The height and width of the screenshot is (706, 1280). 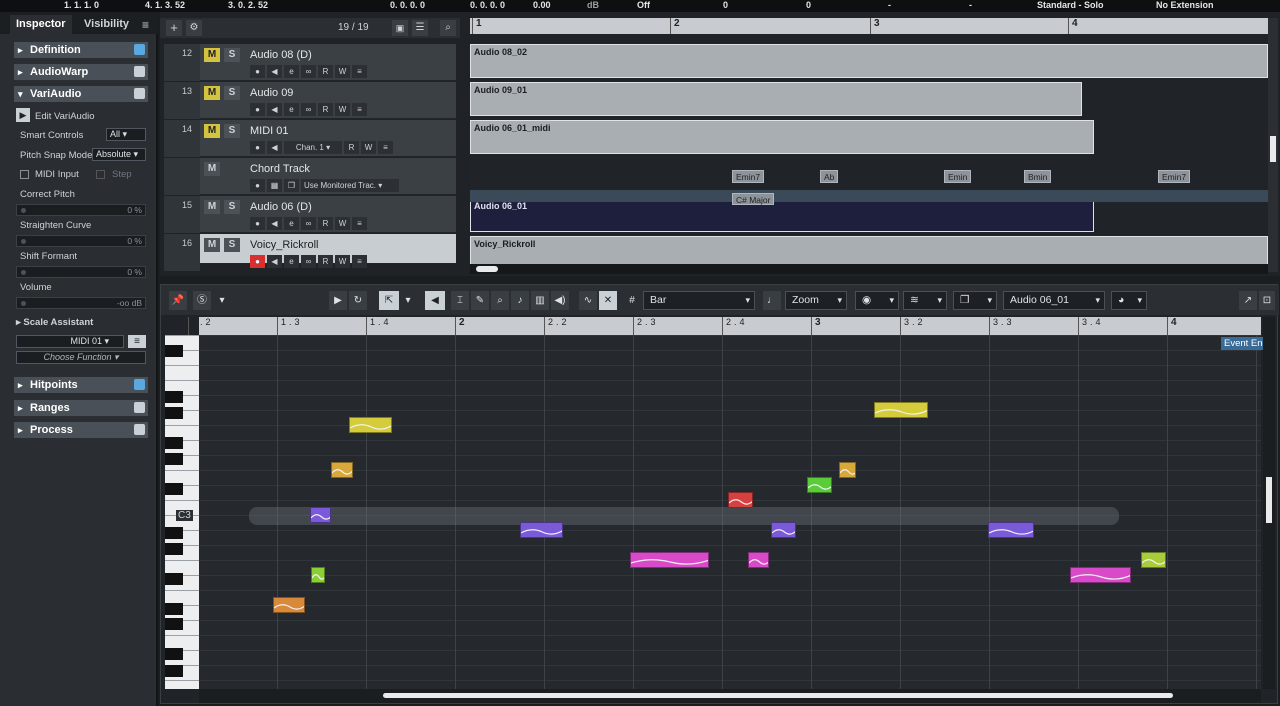 I want to click on arrange-event: Audio 08_02, so click(x=869, y=61).